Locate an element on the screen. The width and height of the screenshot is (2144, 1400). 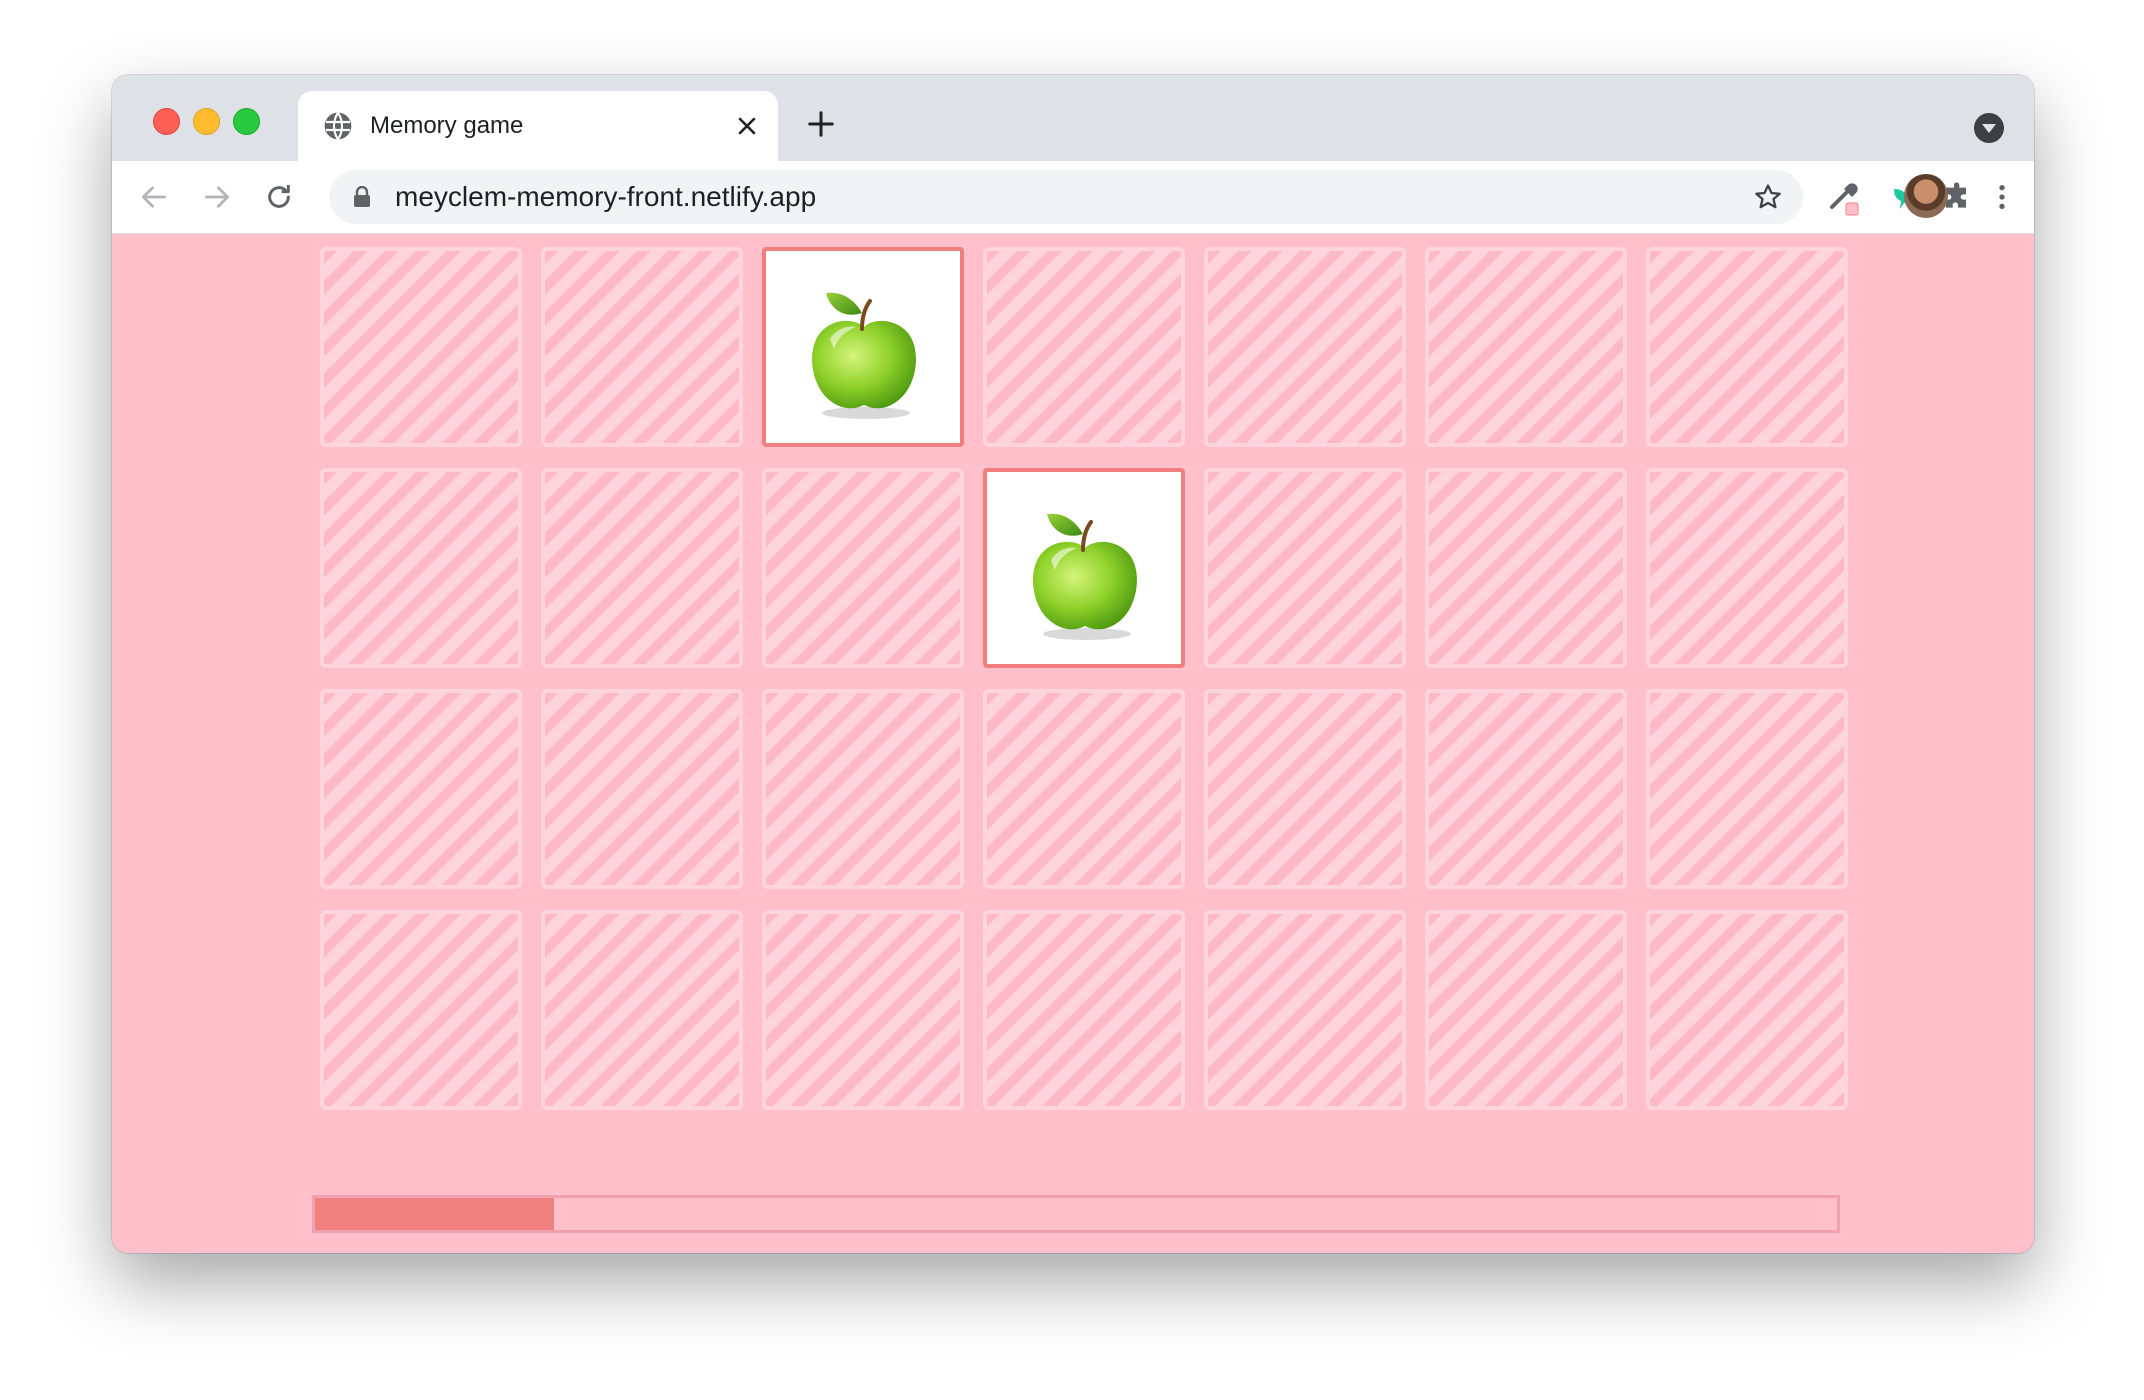
close-window-button is located at coordinates (166, 121).